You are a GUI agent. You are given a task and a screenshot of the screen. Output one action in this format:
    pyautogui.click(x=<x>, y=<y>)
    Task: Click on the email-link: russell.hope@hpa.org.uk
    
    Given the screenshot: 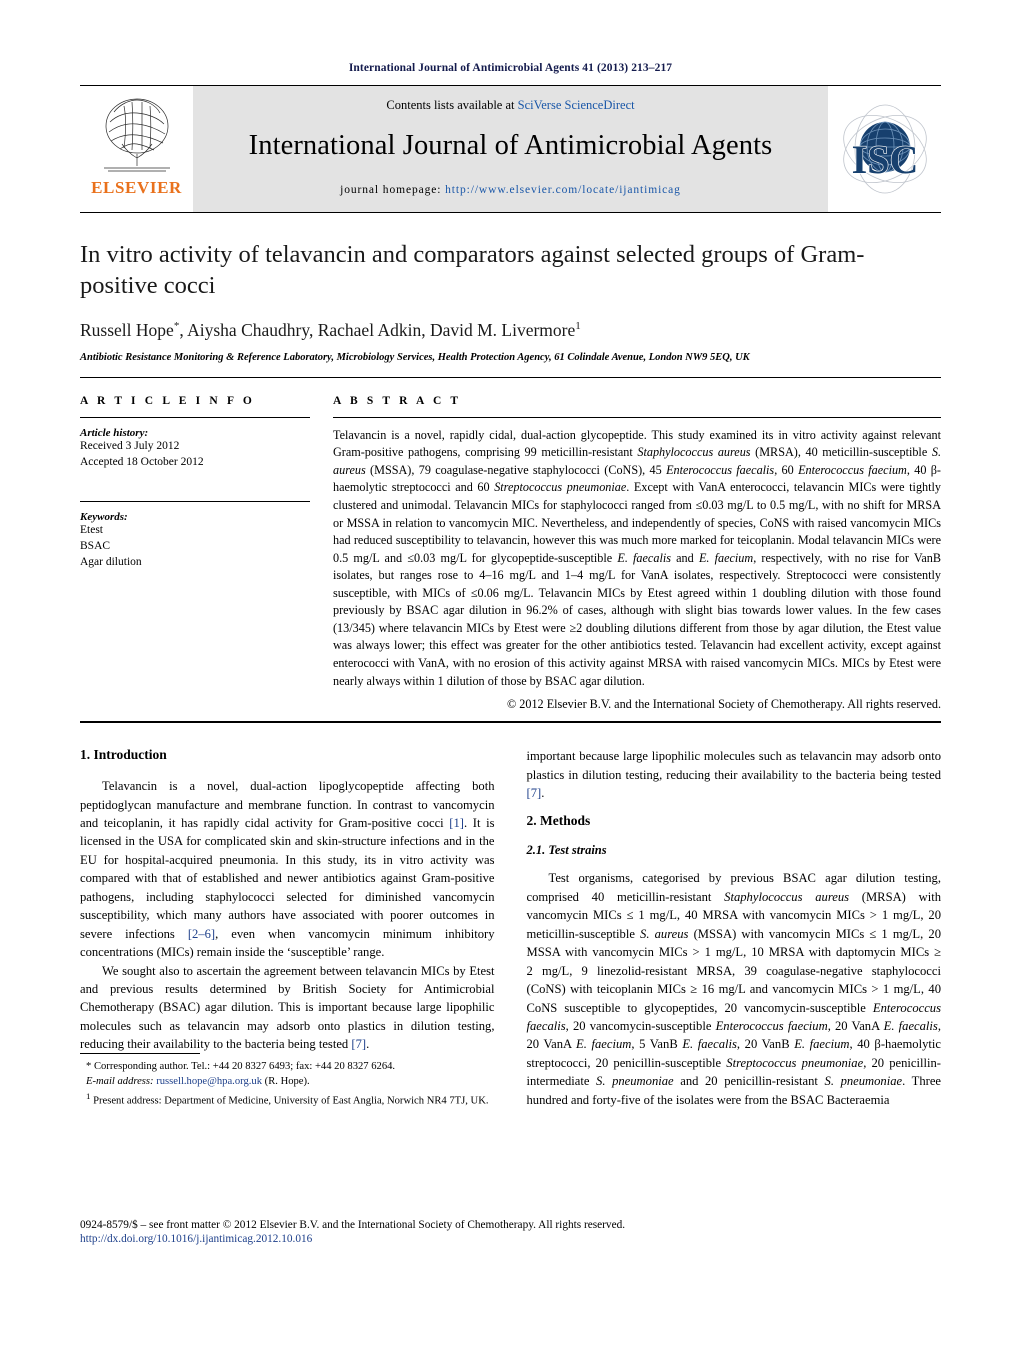 What is the action you would take?
    pyautogui.click(x=209, y=1081)
    